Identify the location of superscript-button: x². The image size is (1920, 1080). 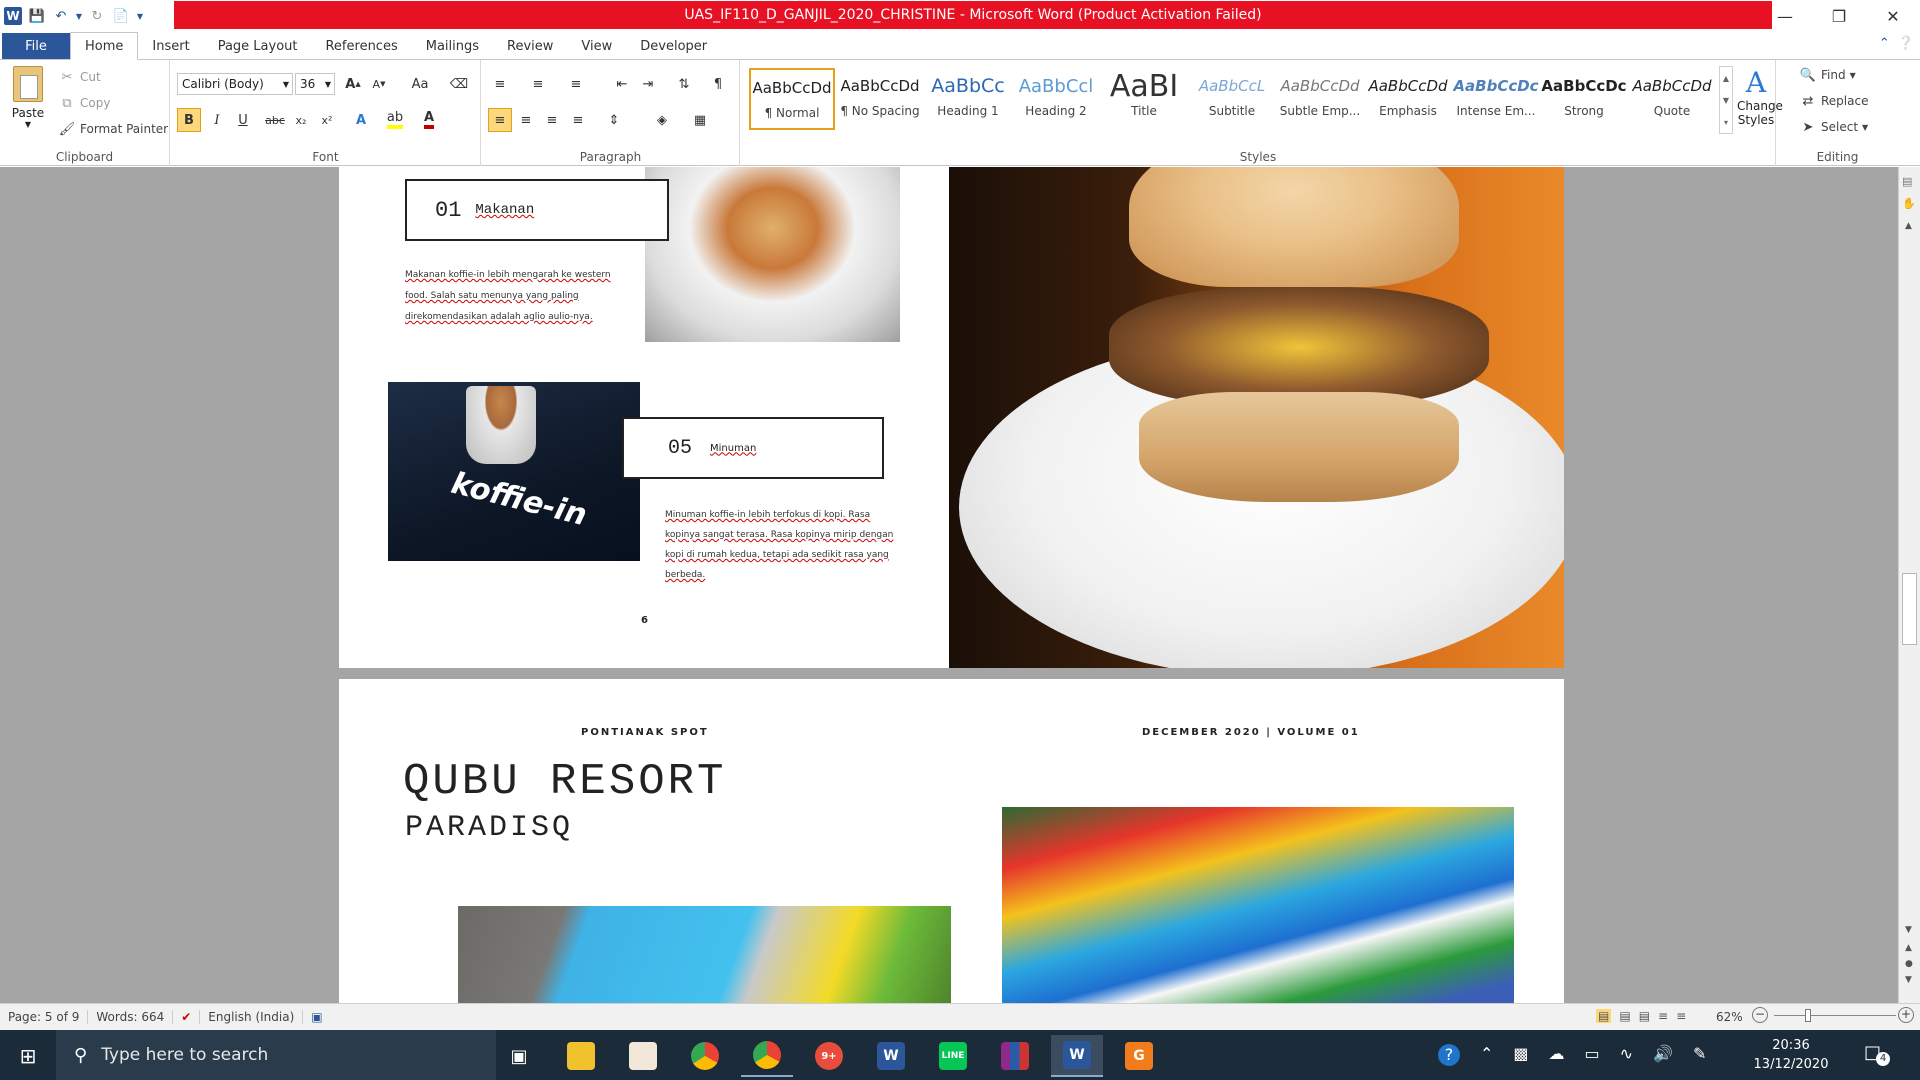
(327, 120).